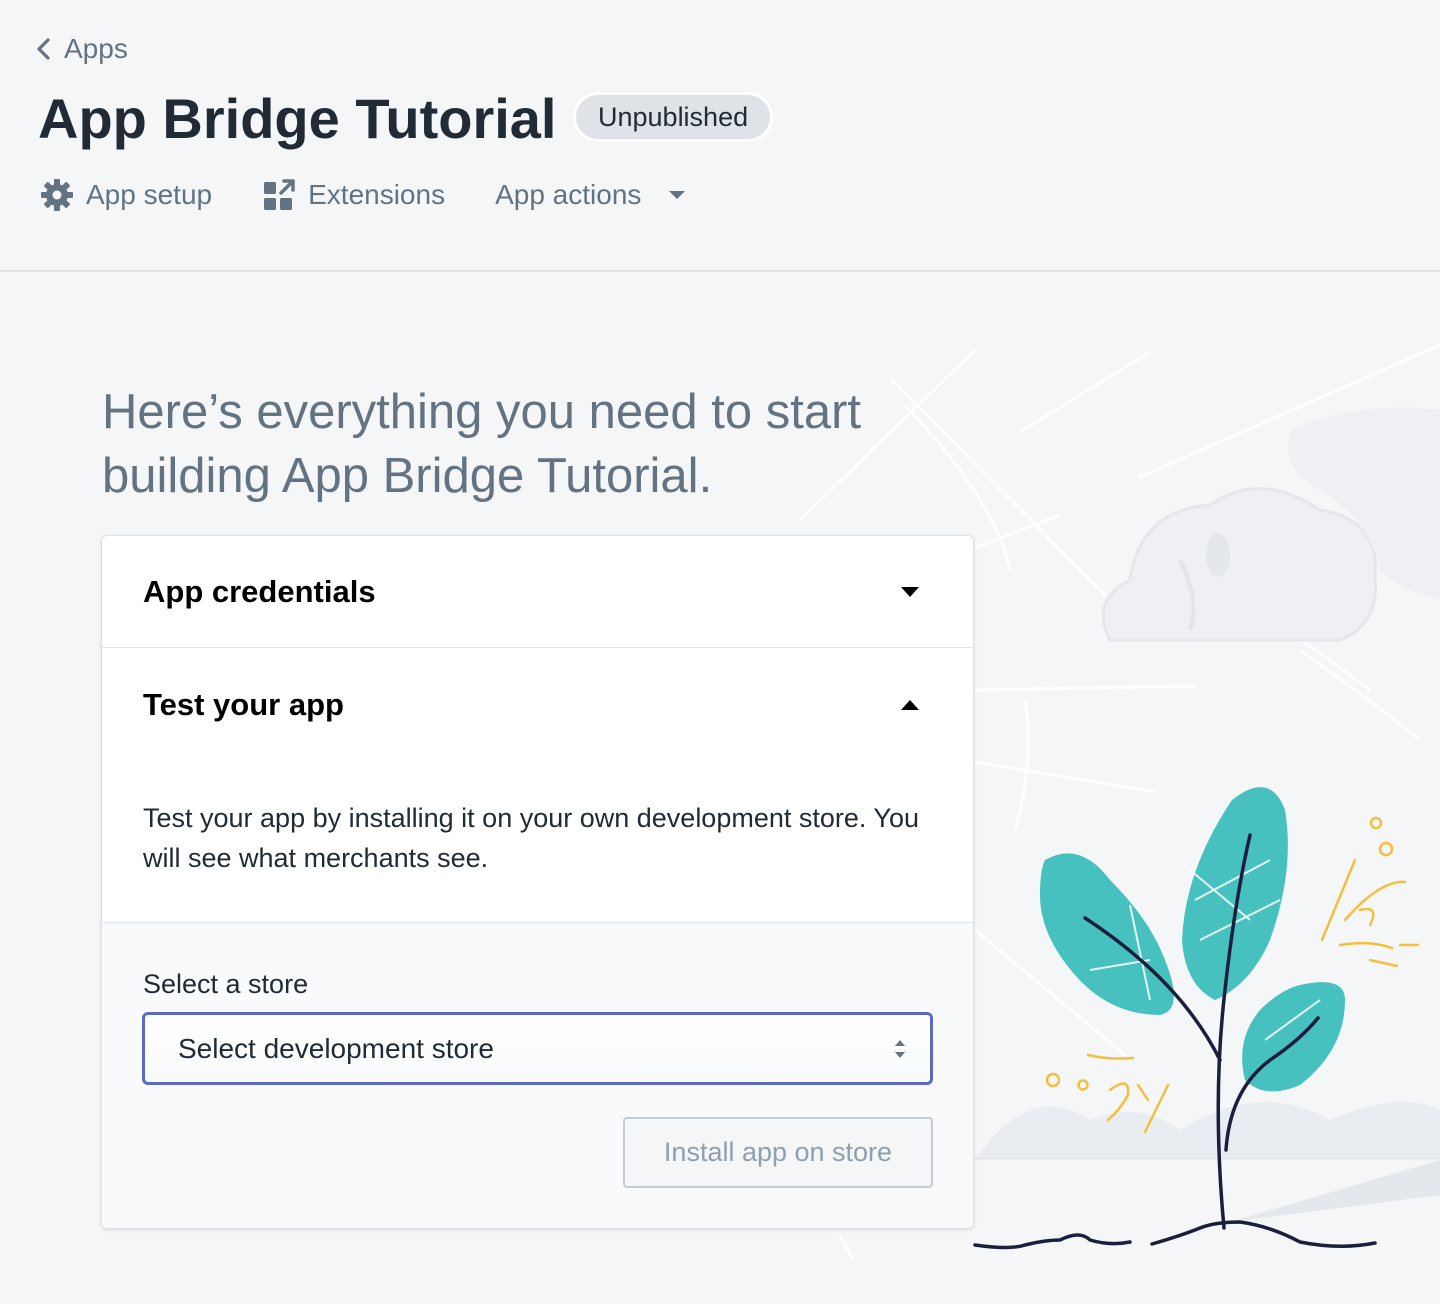 The height and width of the screenshot is (1304, 1440). What do you see at coordinates (673, 117) in the screenshot?
I see `status-badge: Unpublished` at bounding box center [673, 117].